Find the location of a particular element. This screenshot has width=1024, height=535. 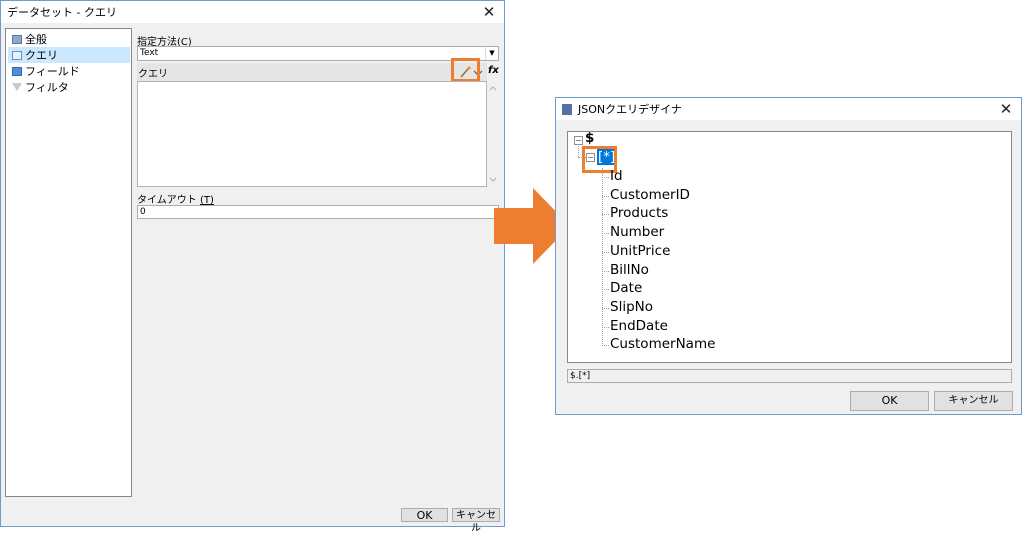

nav-item-label: クエリ is located at coordinates (41, 55).